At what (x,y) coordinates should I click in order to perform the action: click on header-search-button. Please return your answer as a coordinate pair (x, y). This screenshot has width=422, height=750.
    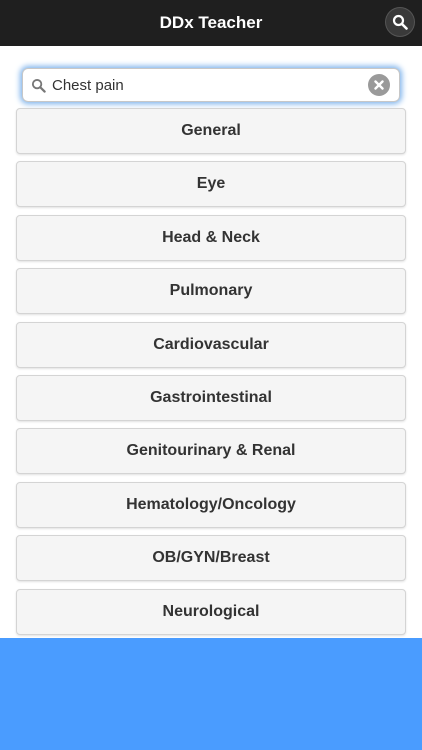
    Looking at the image, I should click on (400, 22).